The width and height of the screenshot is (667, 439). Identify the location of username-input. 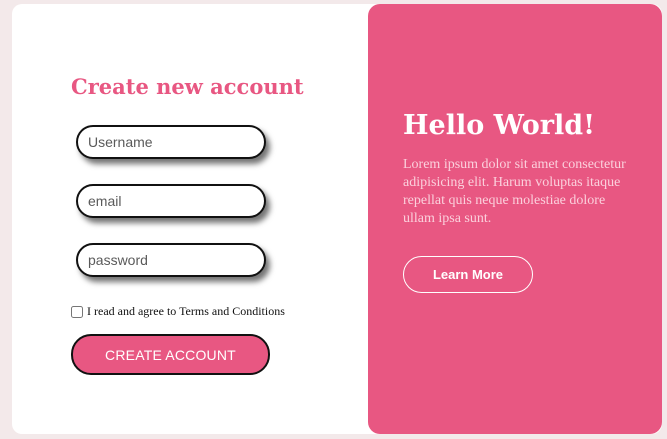
(171, 142).